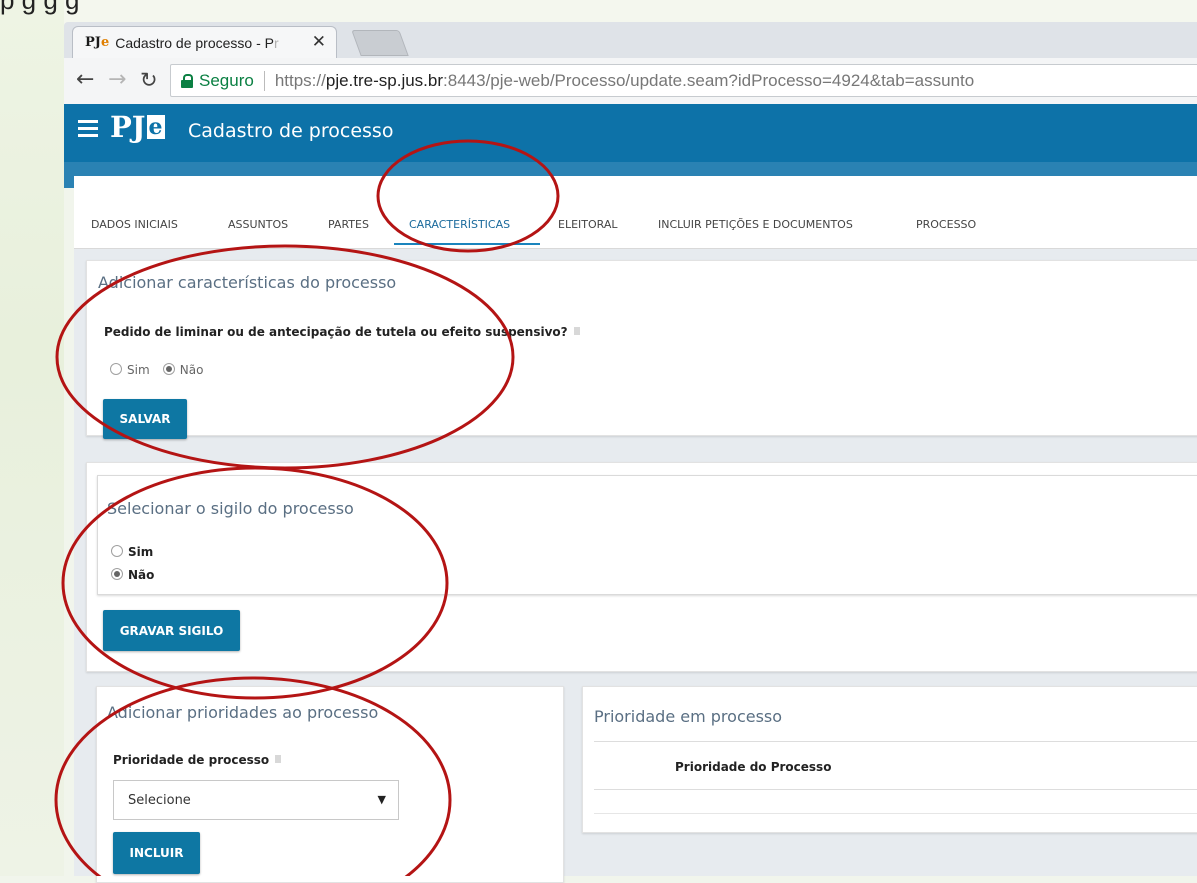 This screenshot has width=1197, height=883. I want to click on liminar-sim-label: Sim, so click(138, 370).